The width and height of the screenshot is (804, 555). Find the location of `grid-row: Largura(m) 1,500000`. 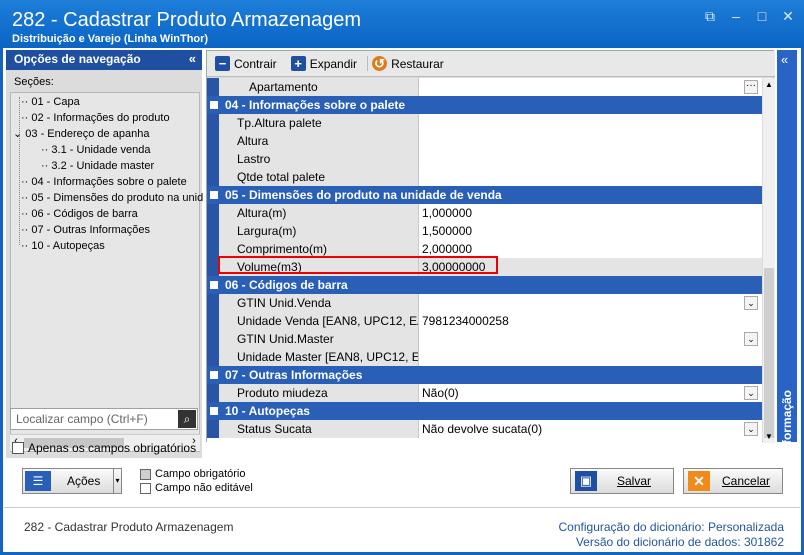

grid-row: Largura(m) 1,500000 is located at coordinates (484, 231).